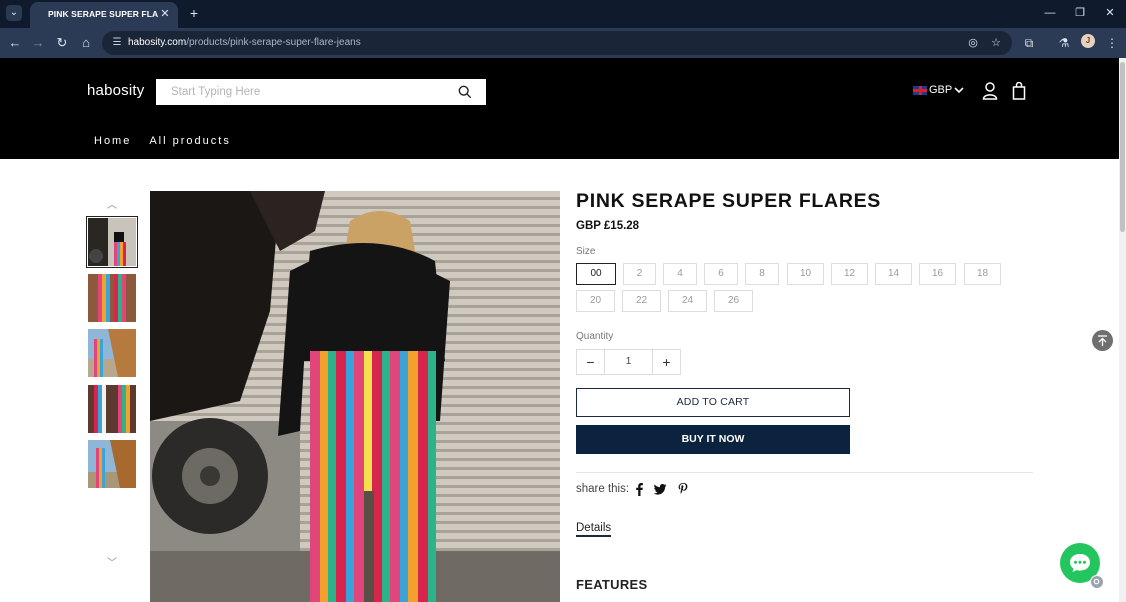  What do you see at coordinates (1122, 330) in the screenshot?
I see `page-scrollbar` at bounding box center [1122, 330].